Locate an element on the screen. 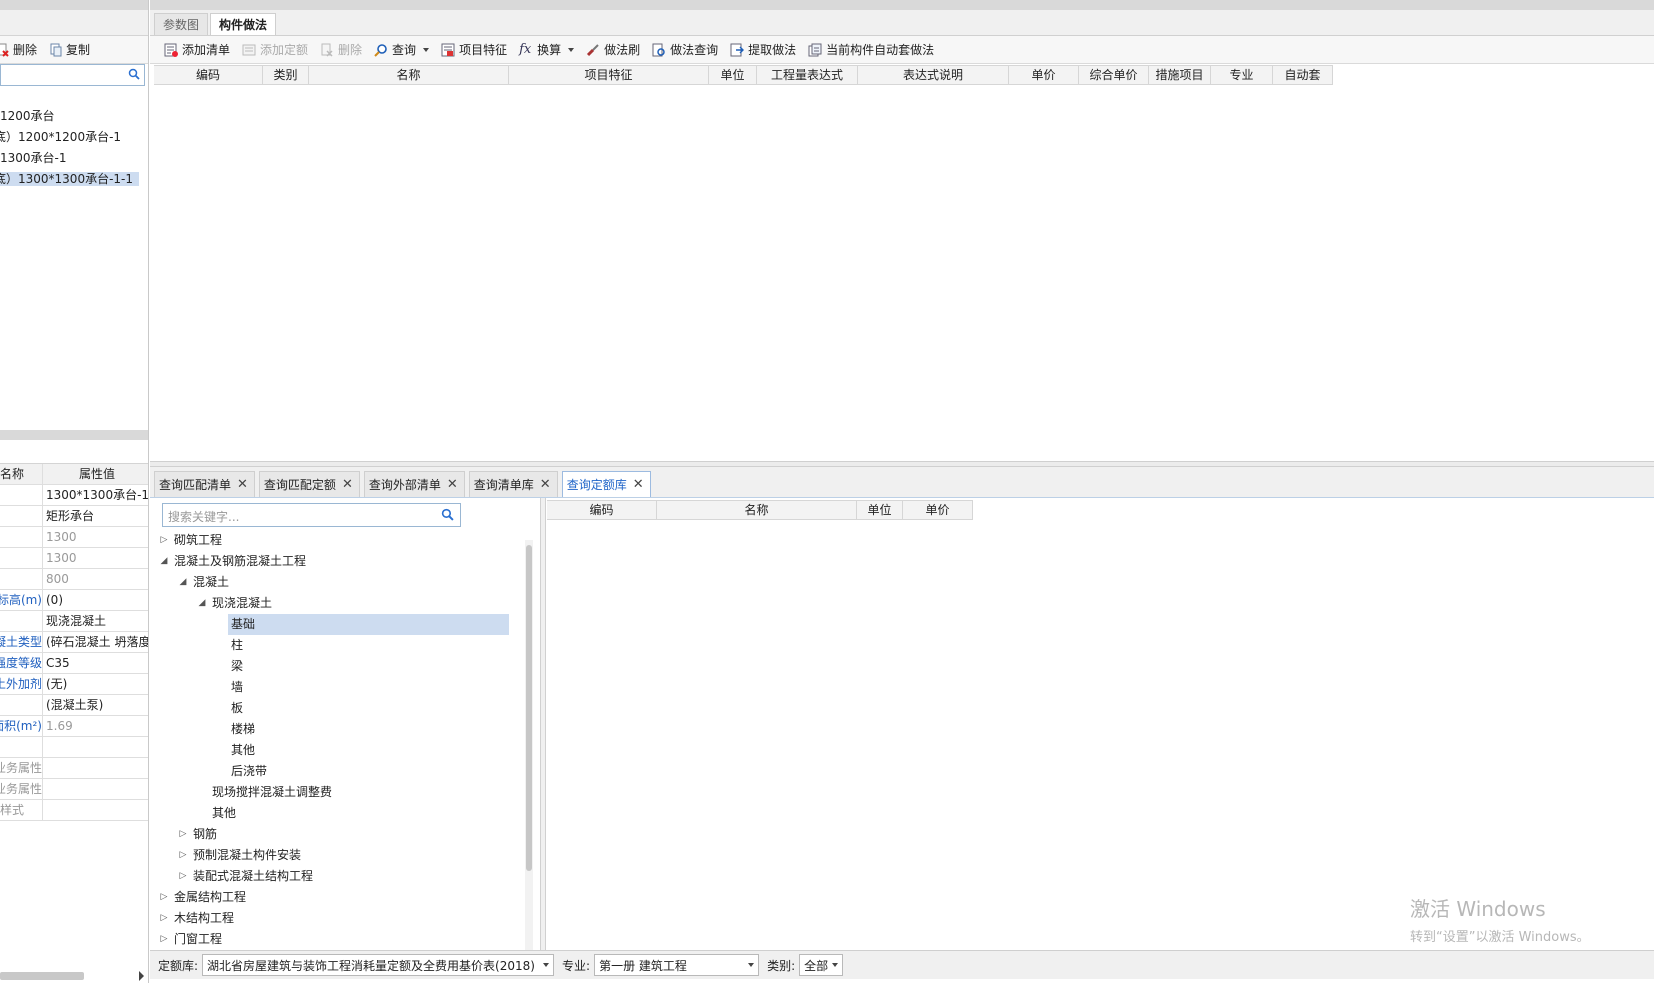 This screenshot has width=1654, height=983. property-value: (0) is located at coordinates (95, 600).